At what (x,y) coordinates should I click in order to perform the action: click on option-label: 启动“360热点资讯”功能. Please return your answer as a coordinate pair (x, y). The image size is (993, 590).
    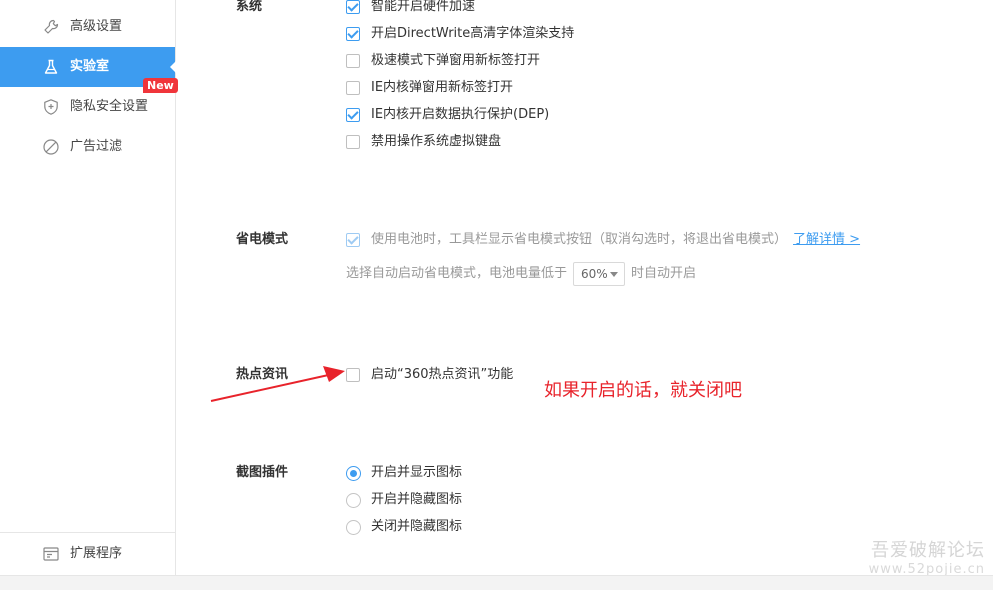
    Looking at the image, I should click on (442, 374).